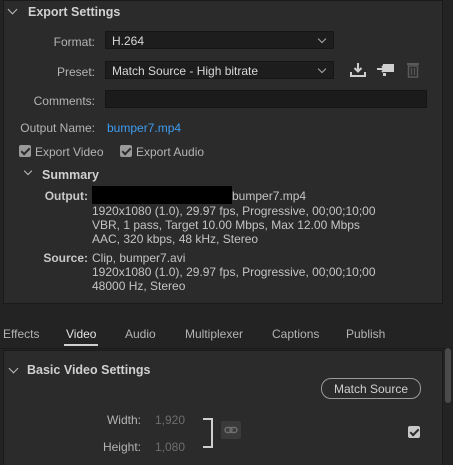 The height and width of the screenshot is (465, 453). Describe the element at coordinates (231, 430) in the screenshot. I see `link-icon` at that location.